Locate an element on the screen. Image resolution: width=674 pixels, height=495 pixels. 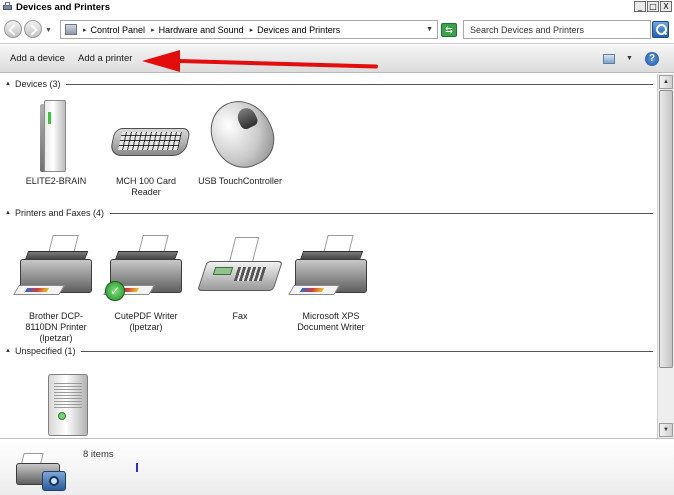
maximize-button: □ is located at coordinates (653, 6).